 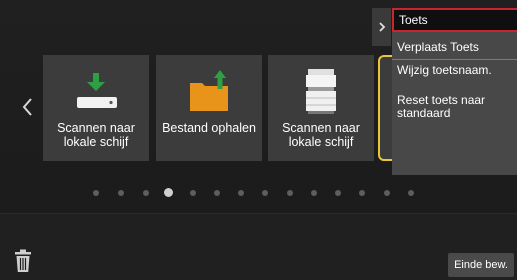 What do you see at coordinates (454, 70) in the screenshot?
I see `menu-item-rename-key: Wijzig toetsnaam.` at bounding box center [454, 70].